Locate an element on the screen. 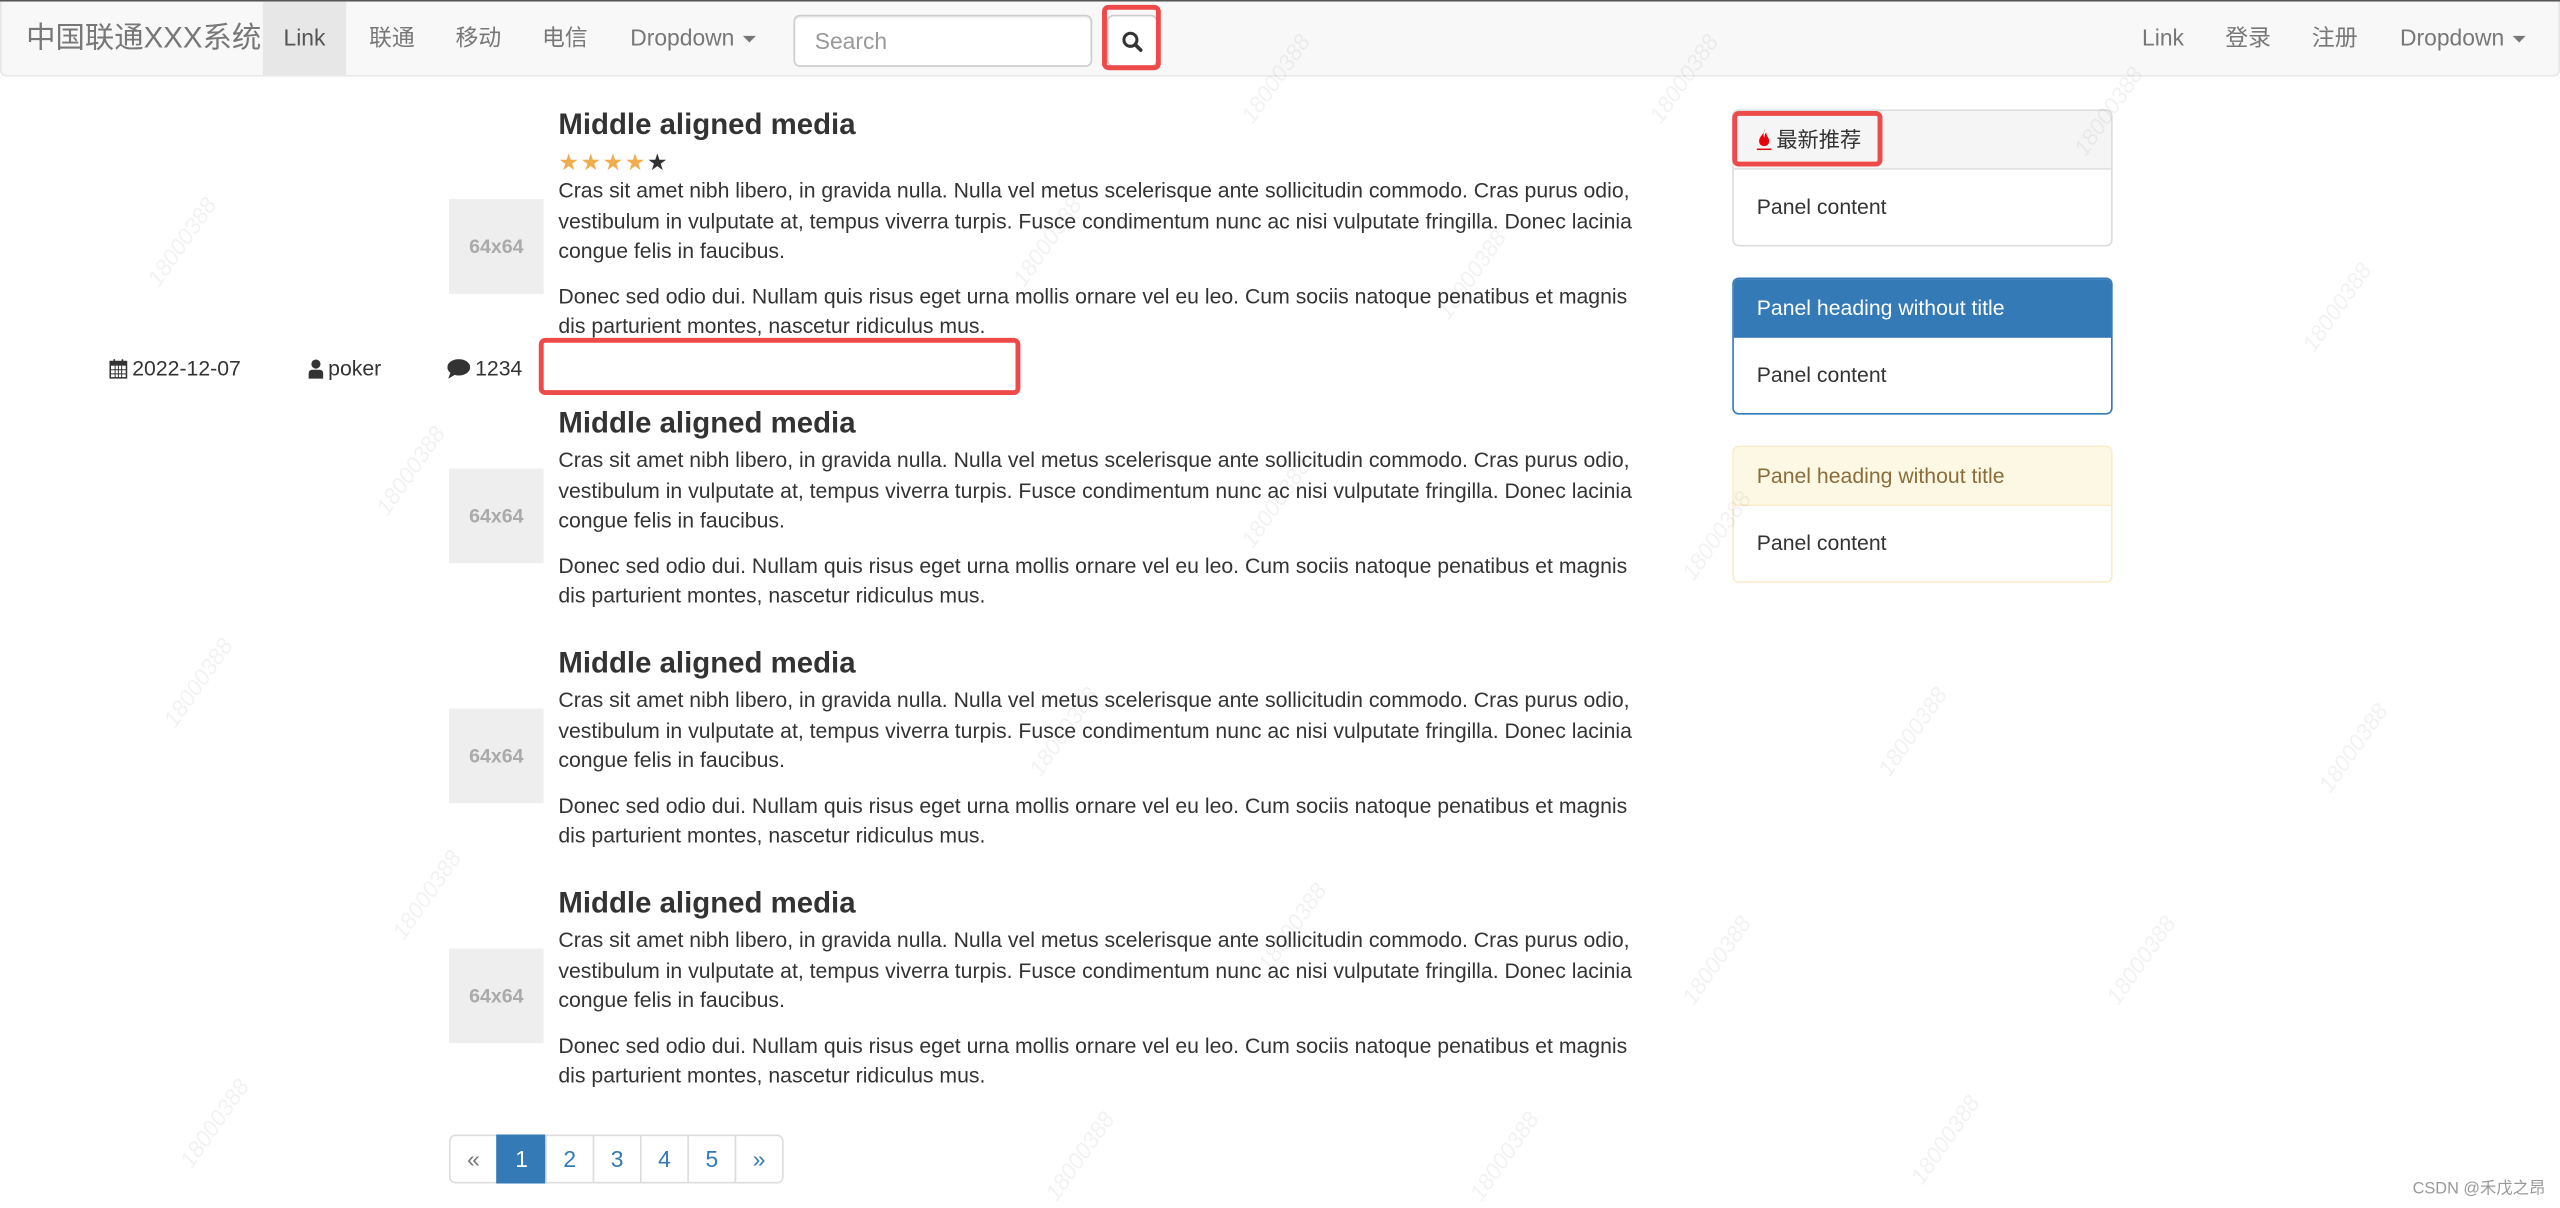  search-button is located at coordinates (1132, 40).